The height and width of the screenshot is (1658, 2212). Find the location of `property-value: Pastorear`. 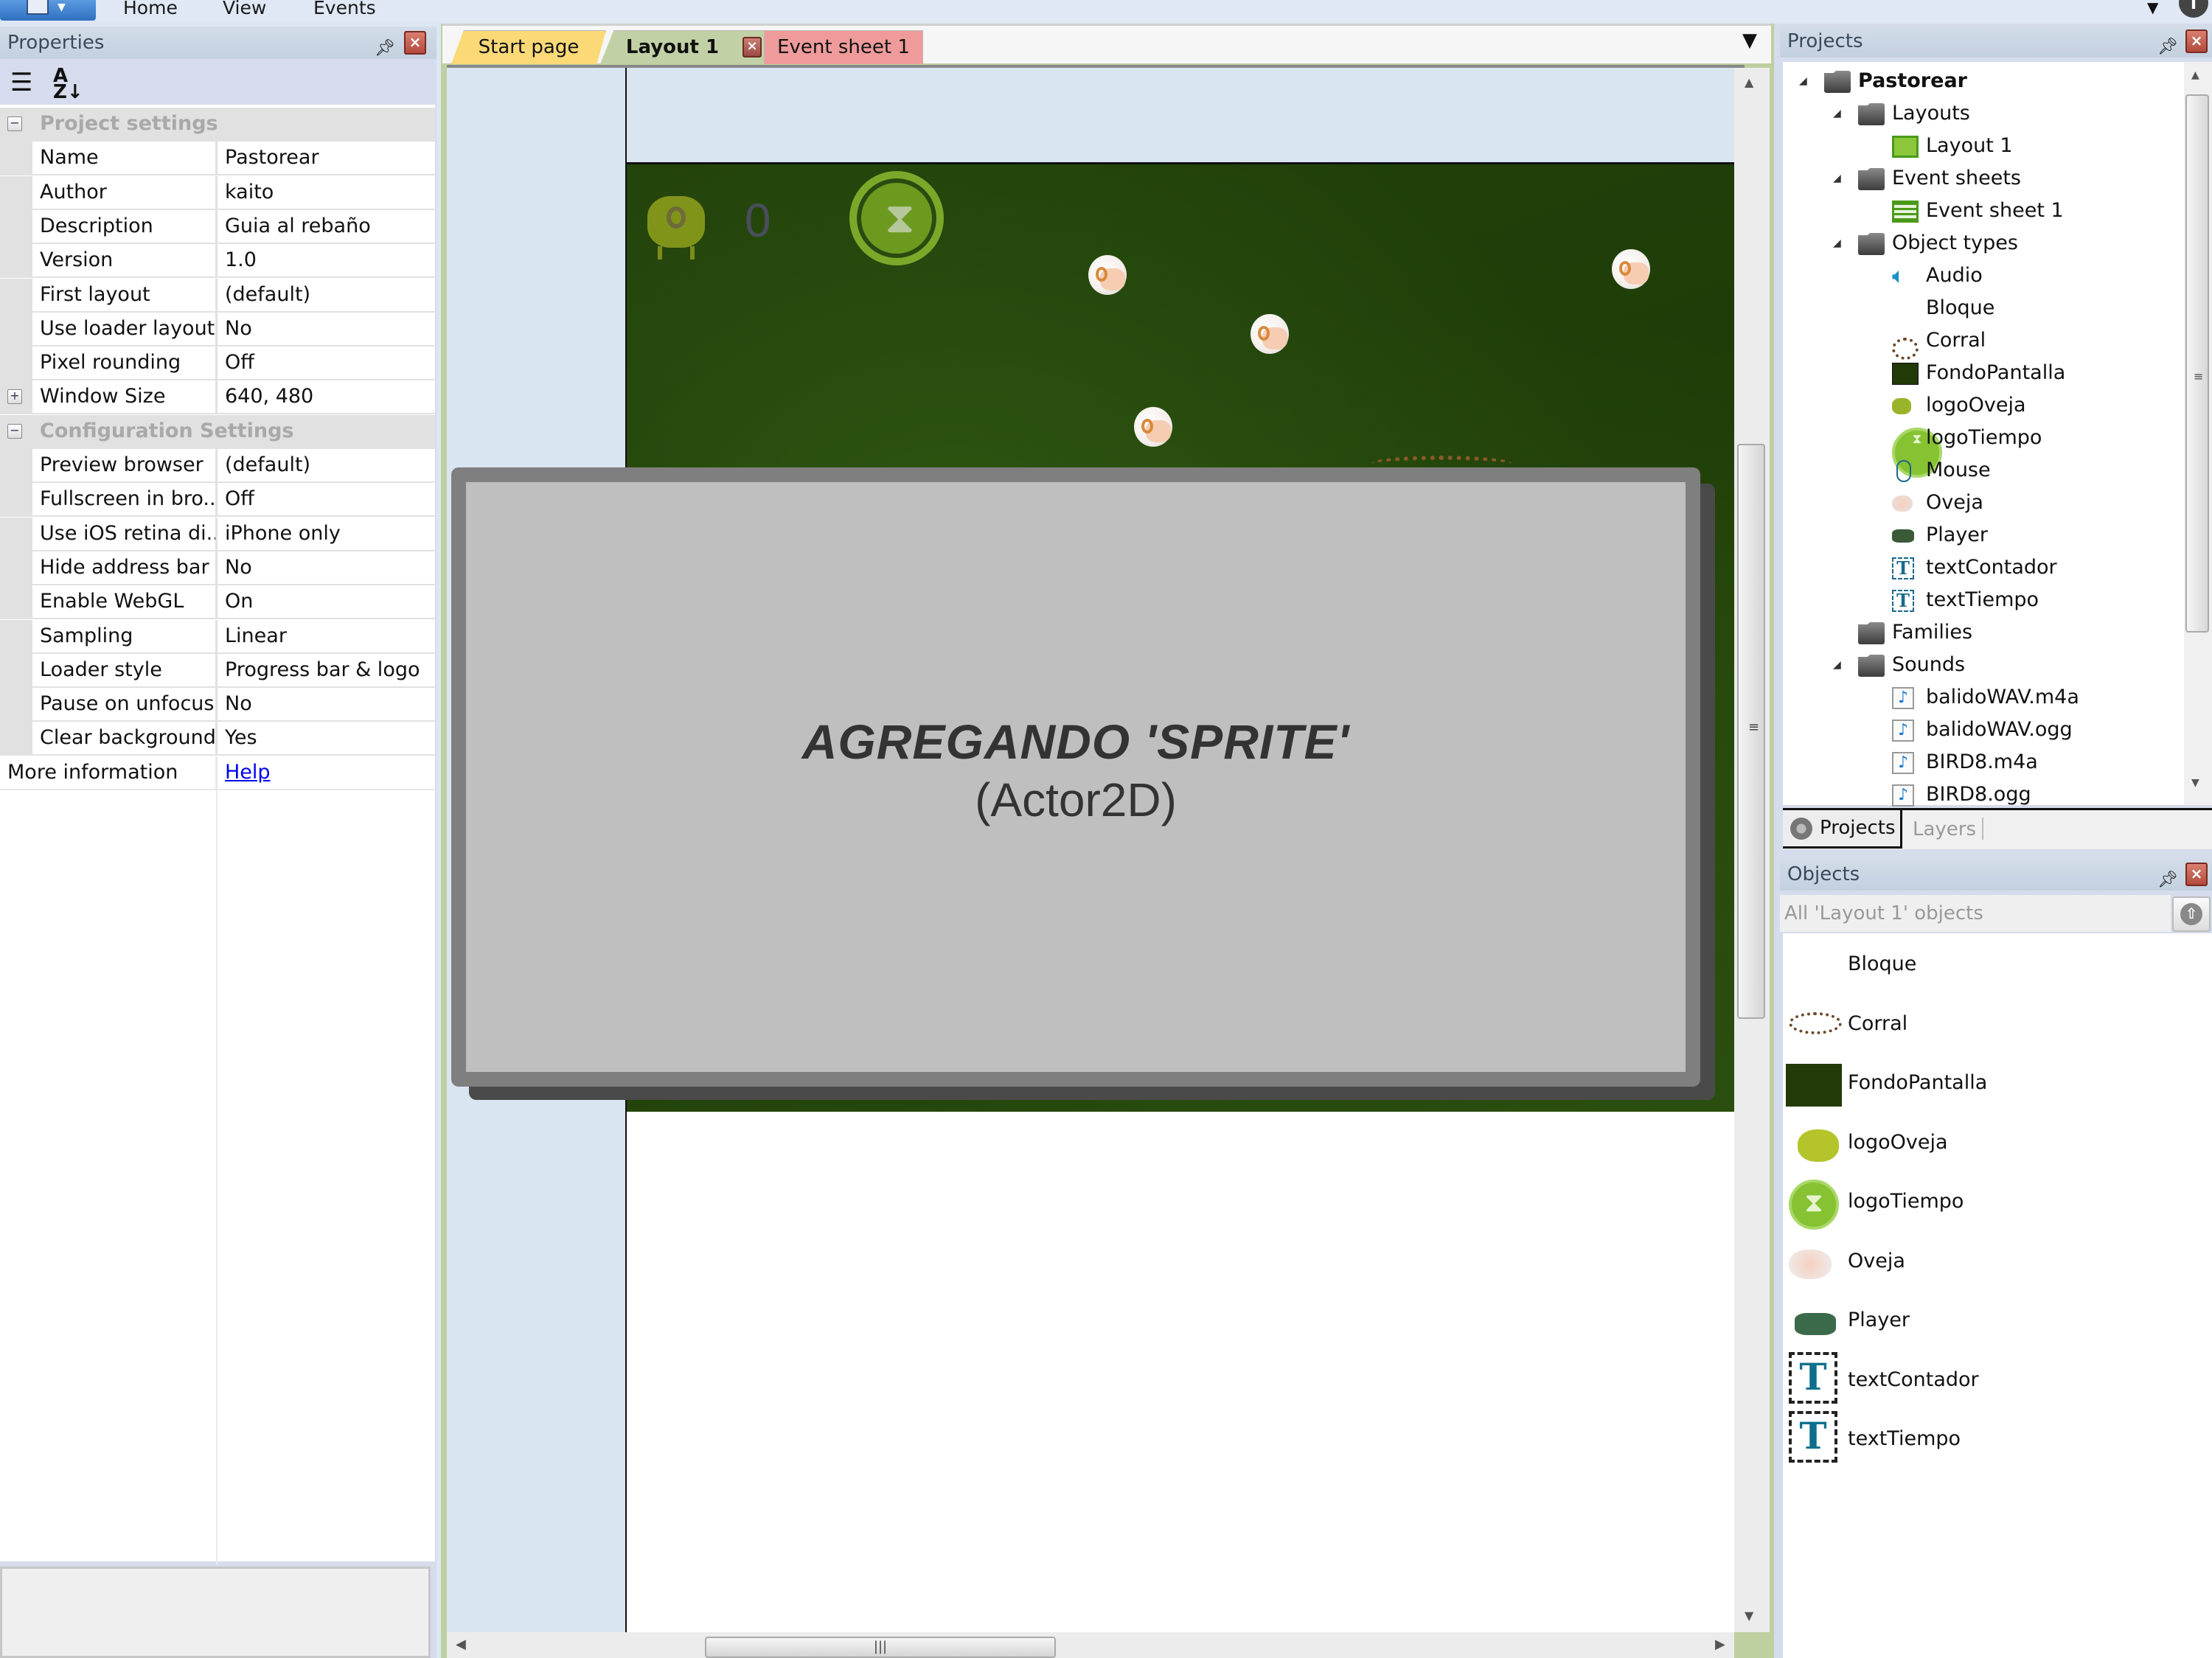

property-value: Pastorear is located at coordinates (326, 158).